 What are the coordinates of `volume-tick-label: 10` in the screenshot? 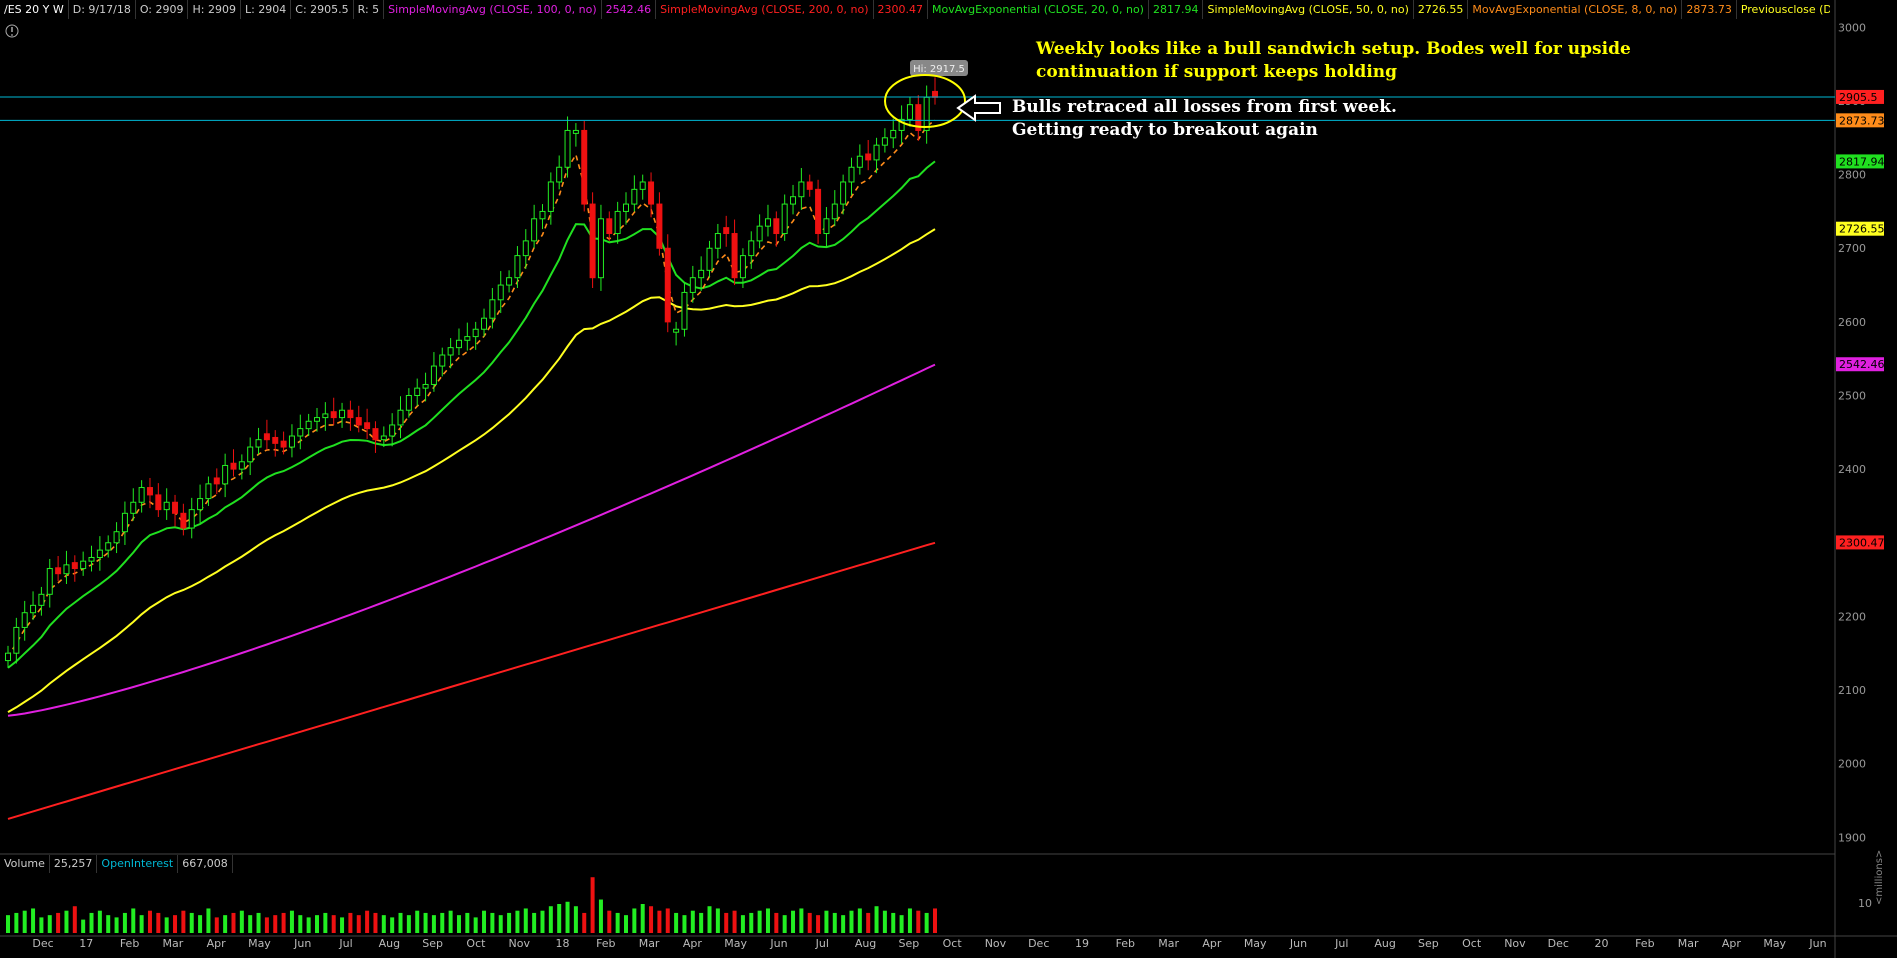 It's located at (1865, 903).